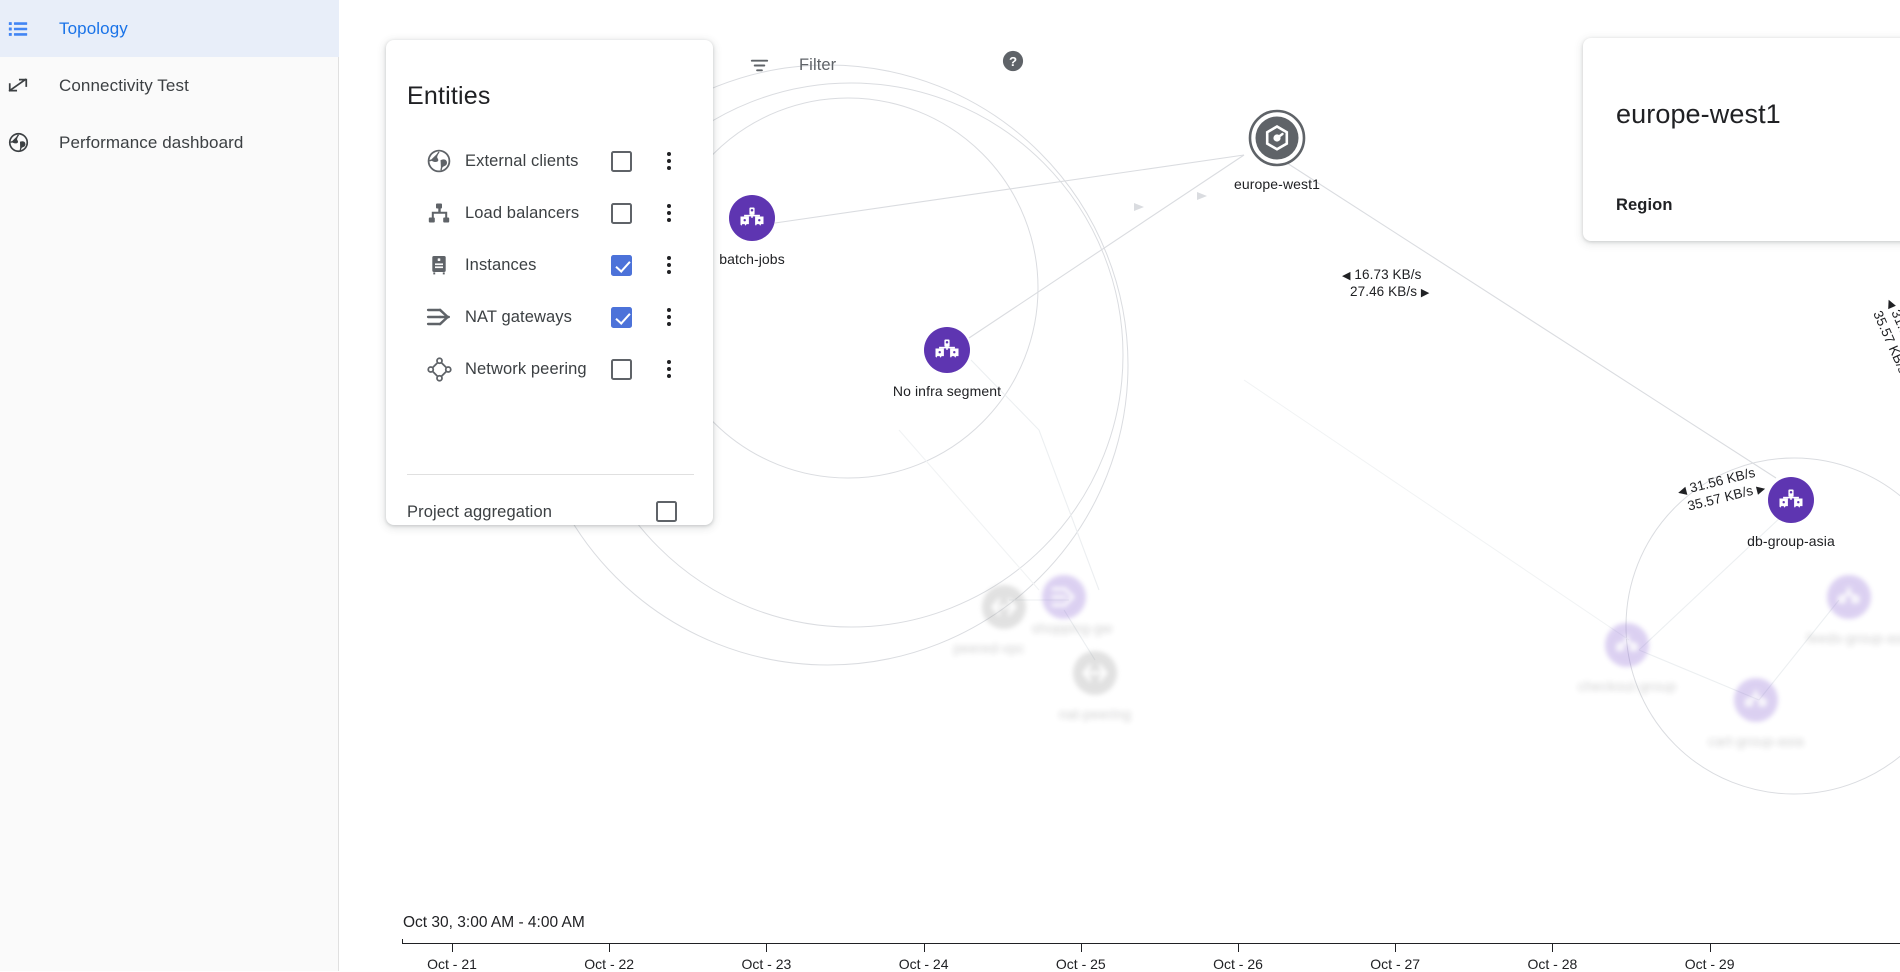 The image size is (1900, 972). What do you see at coordinates (550, 265) in the screenshot?
I see `entity-row-instances: Instances` at bounding box center [550, 265].